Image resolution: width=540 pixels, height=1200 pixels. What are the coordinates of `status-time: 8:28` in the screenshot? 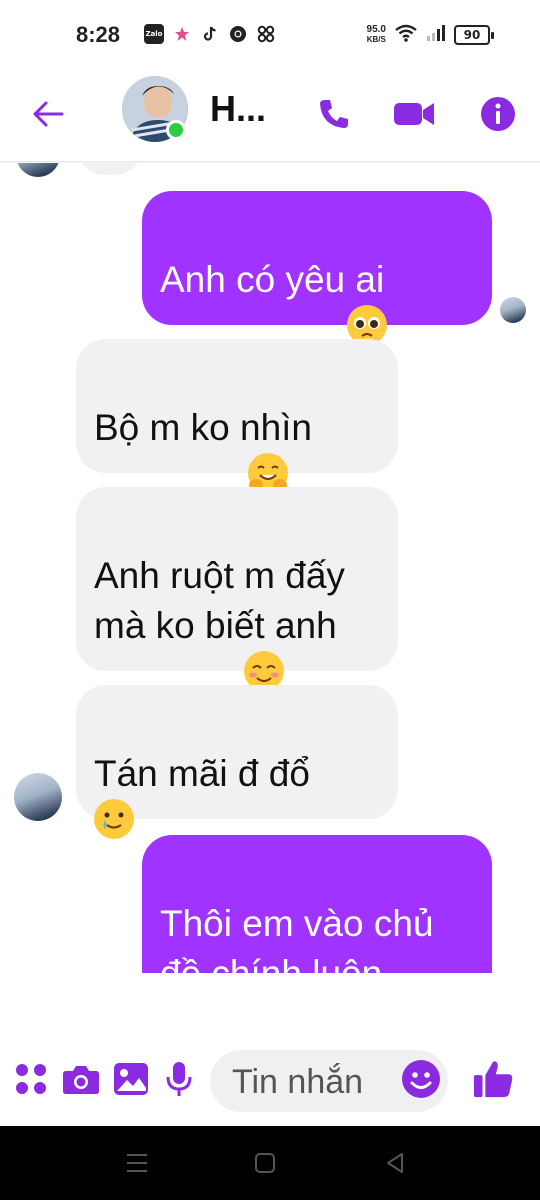 It's located at (98, 34).